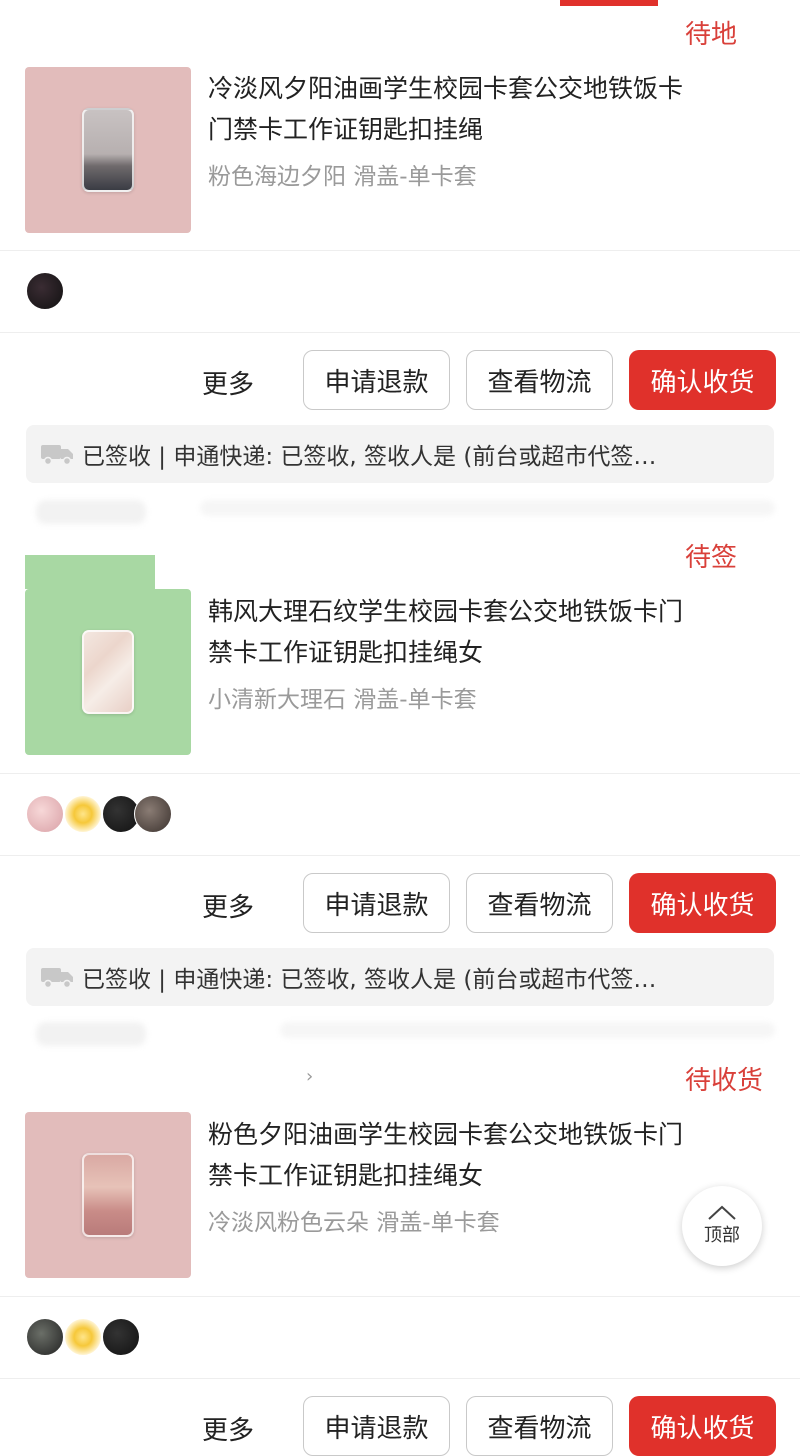 Image resolution: width=800 pixels, height=1456 pixels. I want to click on chevron-up-icon, so click(722, 1212).